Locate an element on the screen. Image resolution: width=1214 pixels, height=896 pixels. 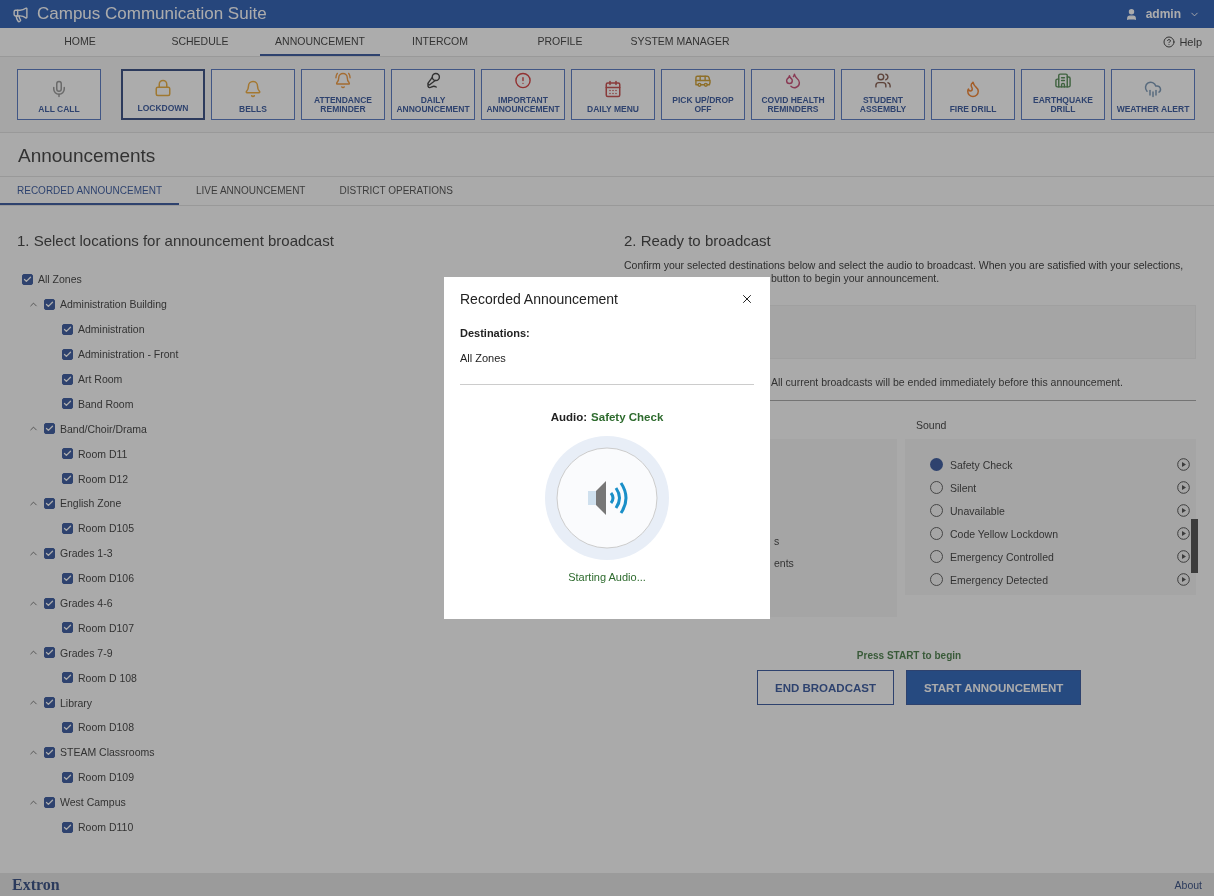
page-title: Announcements is located at coordinates (607, 155).